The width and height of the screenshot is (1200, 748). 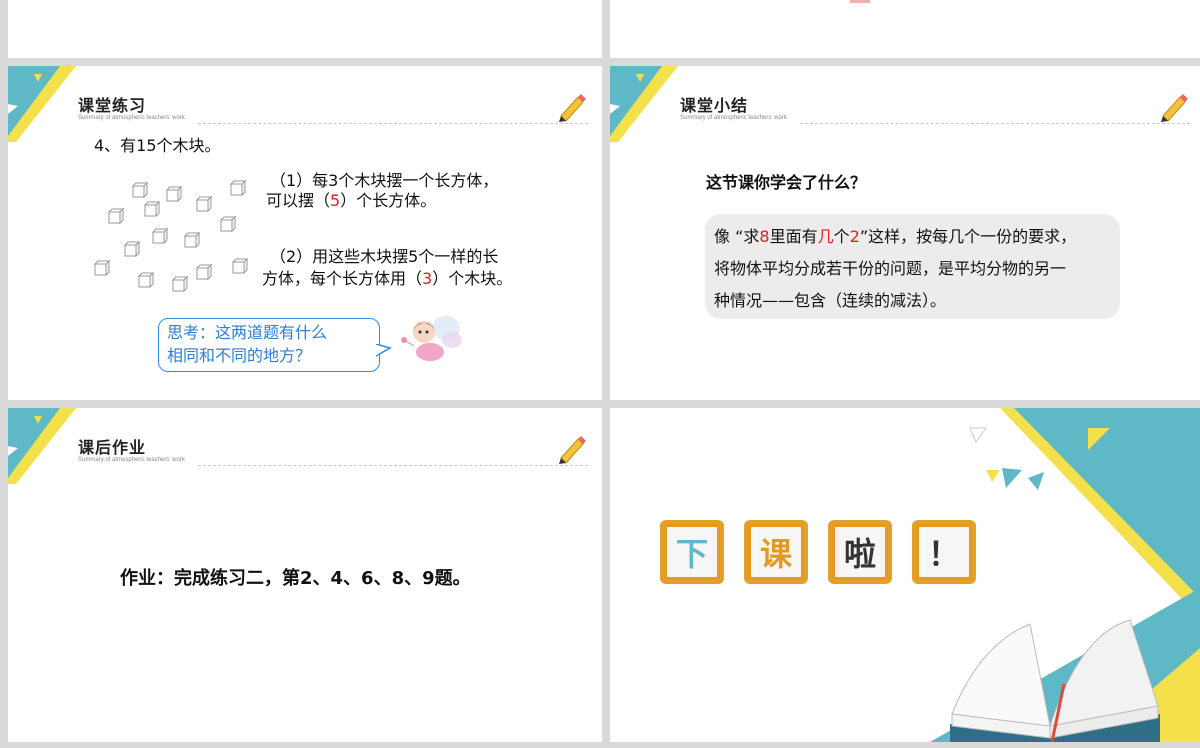 I want to click on slide-decoration, so click(x=860, y=1).